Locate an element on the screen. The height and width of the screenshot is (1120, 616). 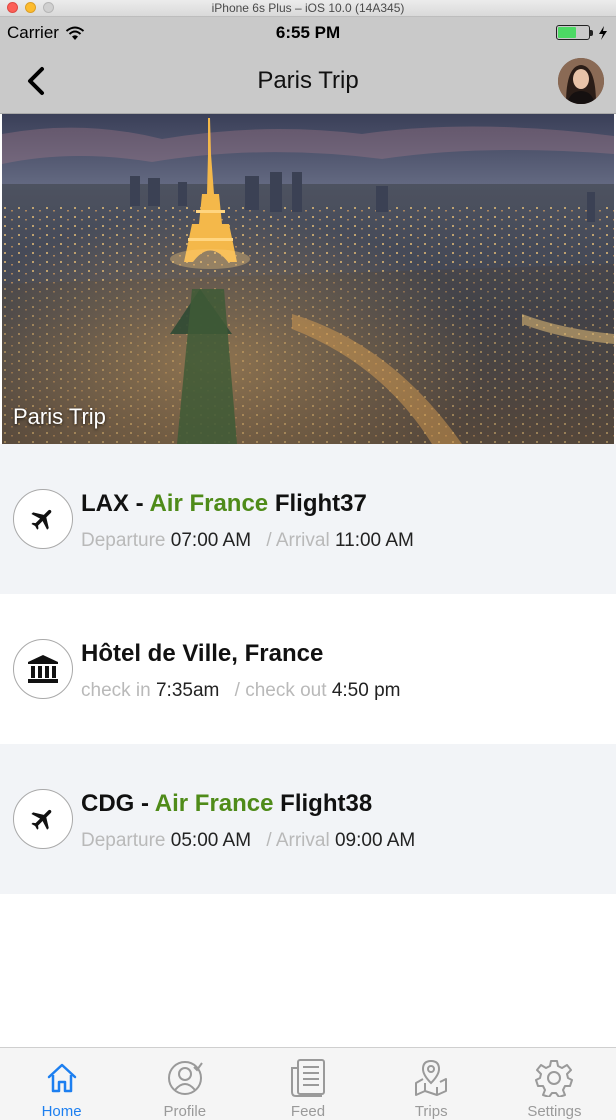
tab-home: Home is located at coordinates (61, 1084).